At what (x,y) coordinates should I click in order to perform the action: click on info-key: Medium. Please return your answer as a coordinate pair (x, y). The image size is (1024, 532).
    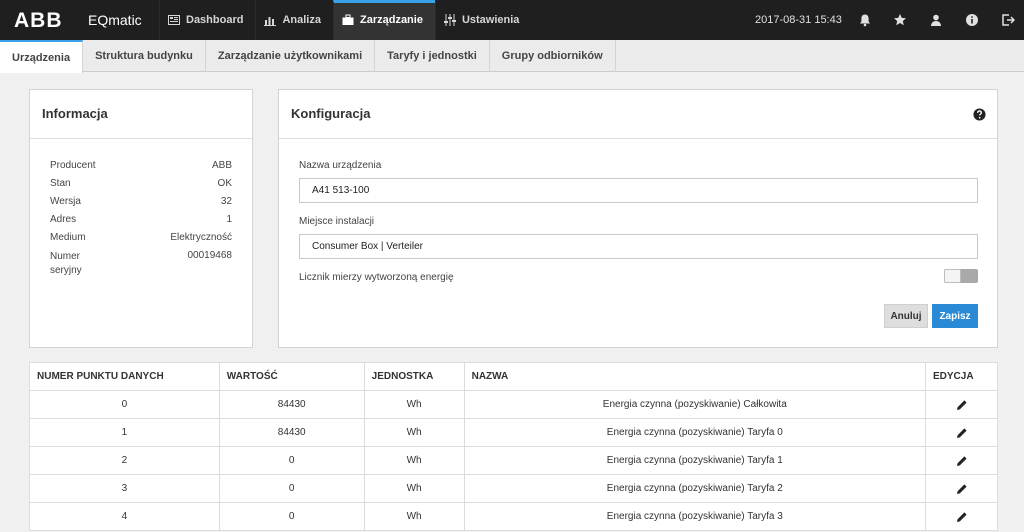
    Looking at the image, I should click on (68, 237).